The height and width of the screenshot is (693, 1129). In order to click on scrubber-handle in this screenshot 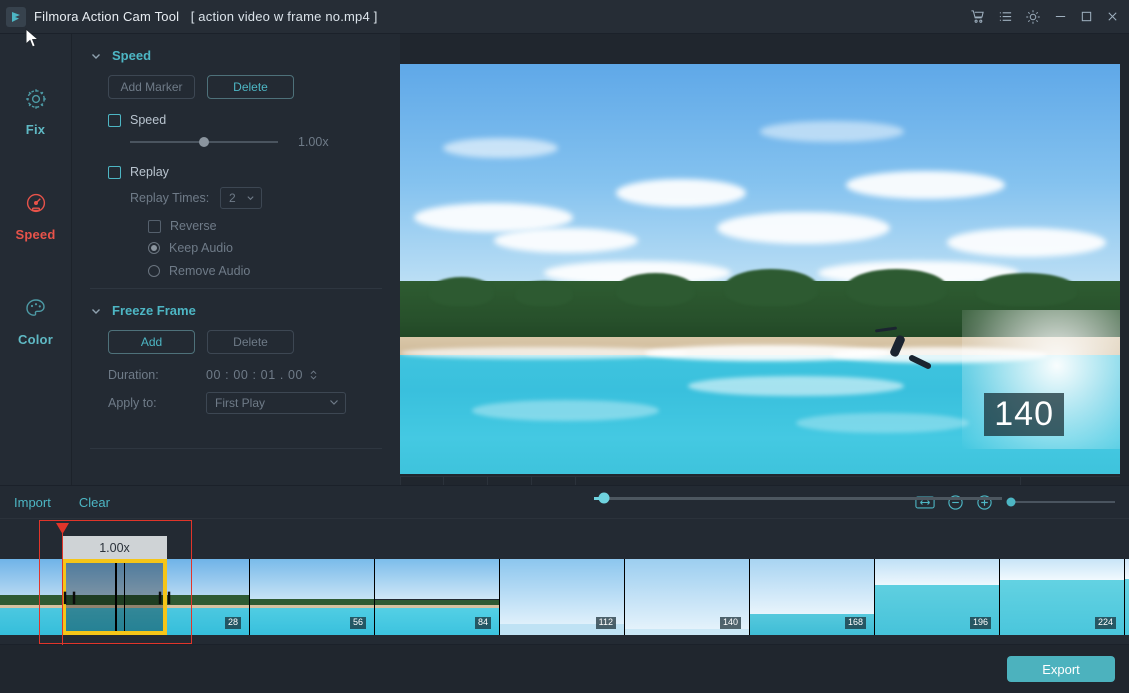, I will do `click(604, 498)`.